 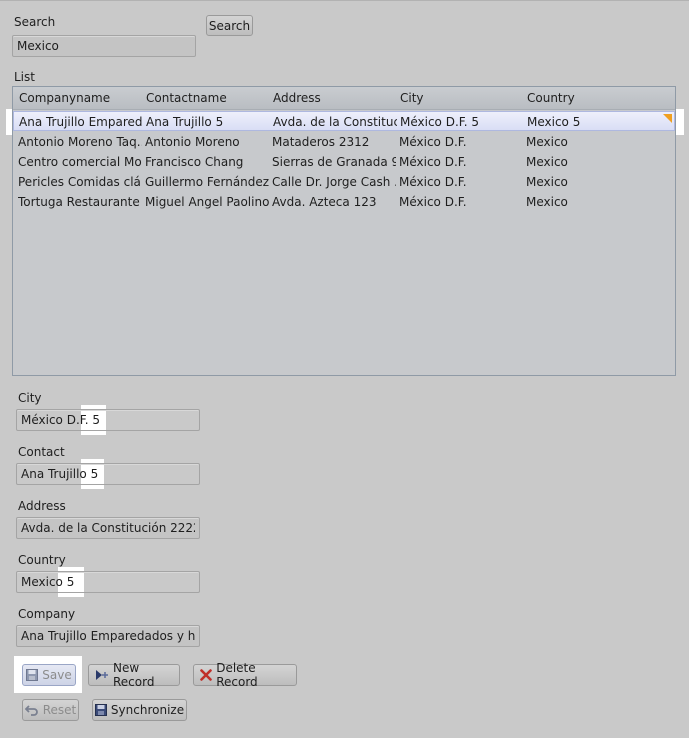 I want to click on city-field: México D.F. 5, so click(x=108, y=420).